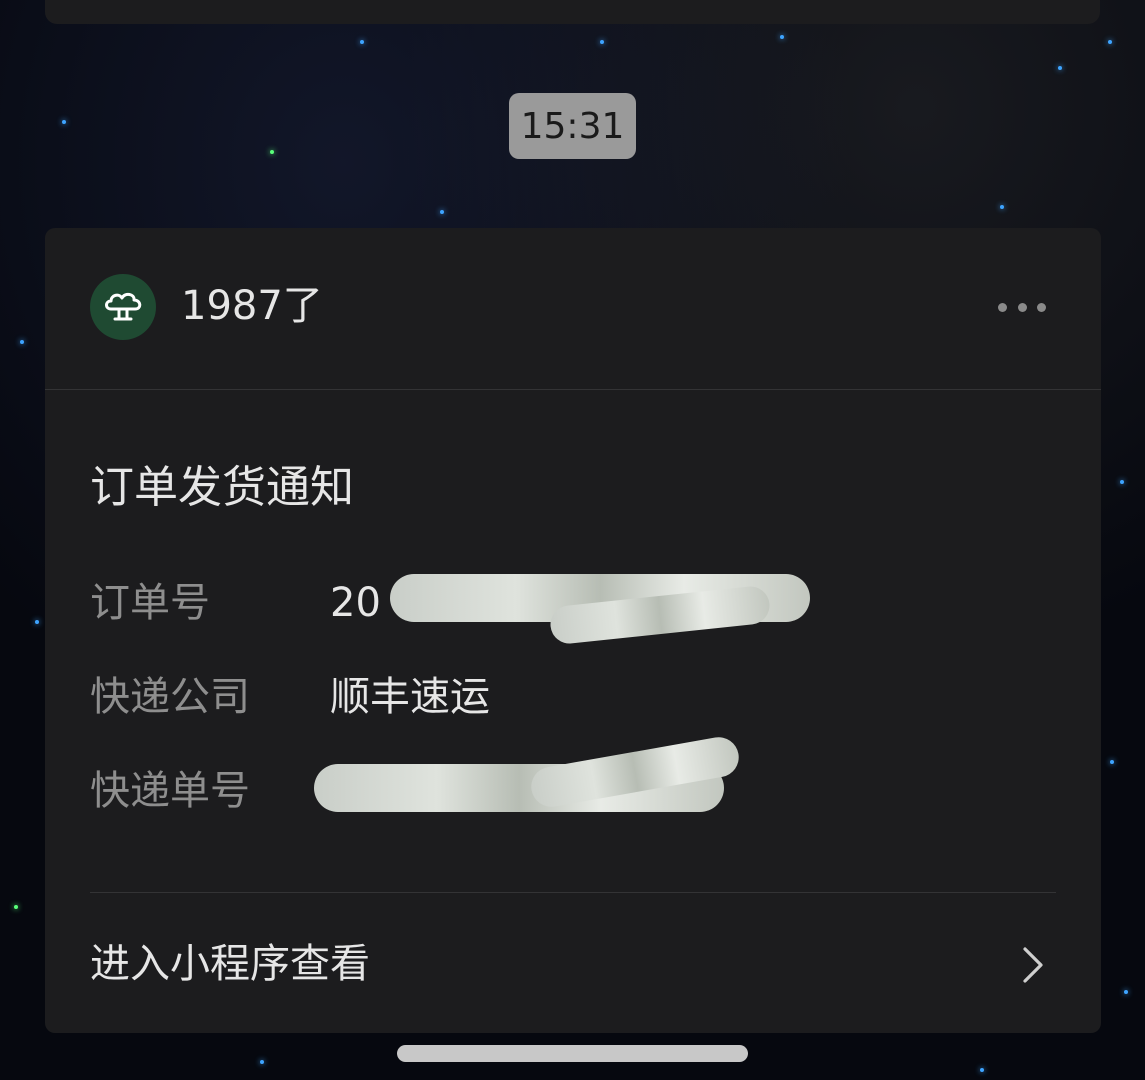  I want to click on header-divider, so click(573, 389).